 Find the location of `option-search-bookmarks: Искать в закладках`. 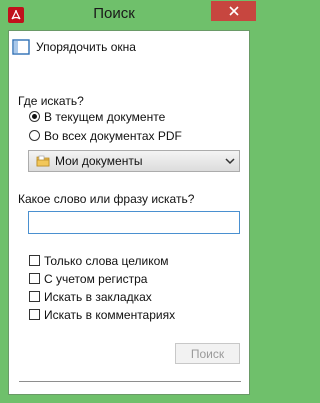

option-search-bookmarks: Искать в закладках is located at coordinates (128, 297).